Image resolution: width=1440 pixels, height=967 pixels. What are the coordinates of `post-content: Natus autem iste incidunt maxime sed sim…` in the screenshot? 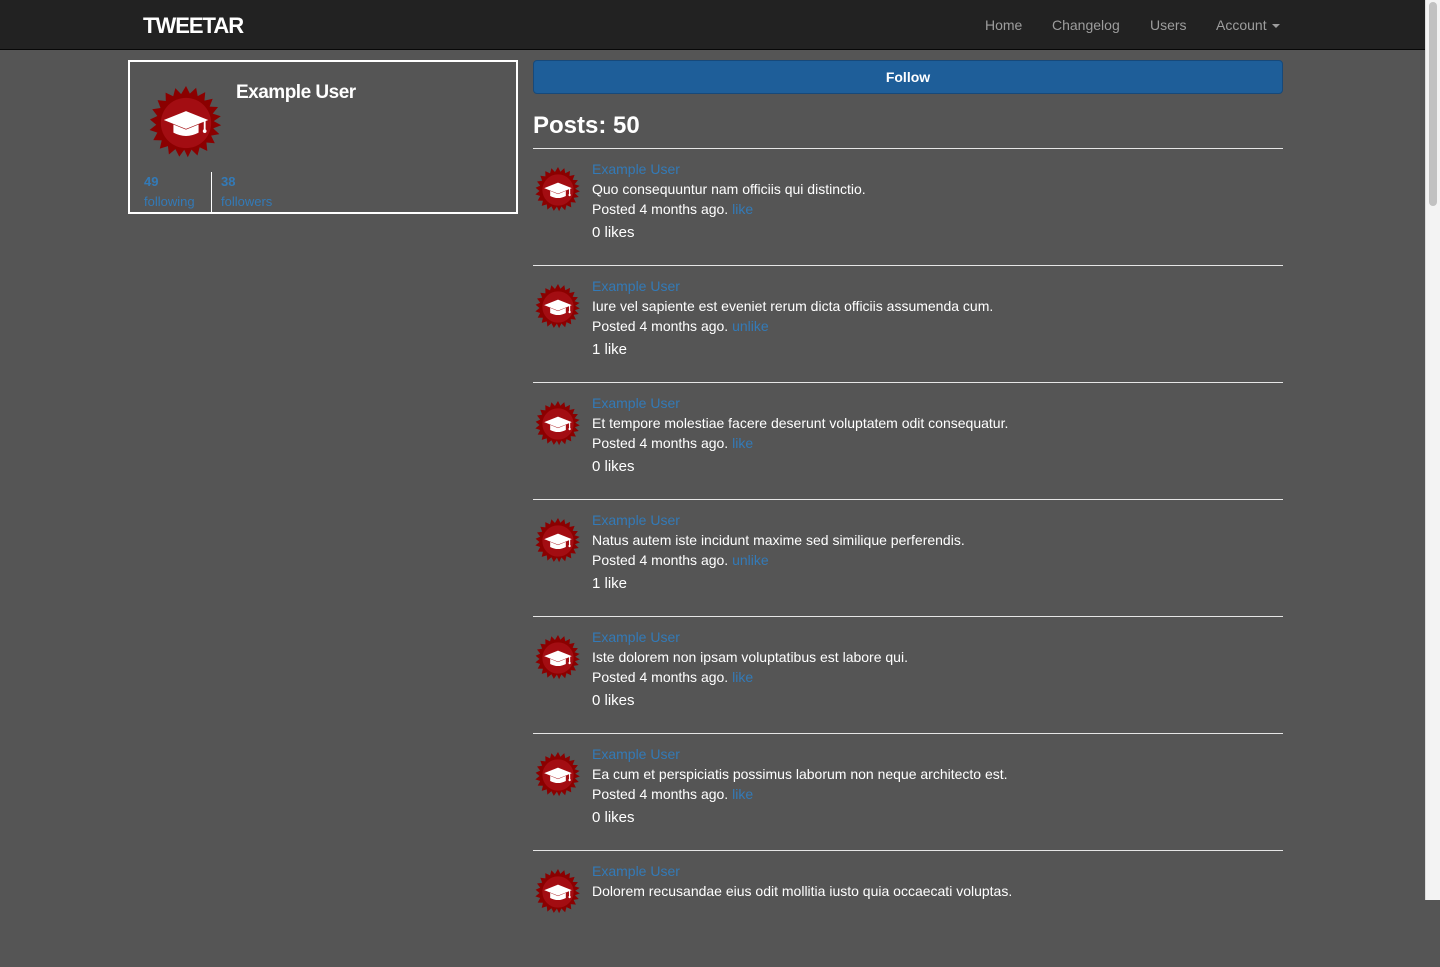 It's located at (778, 540).